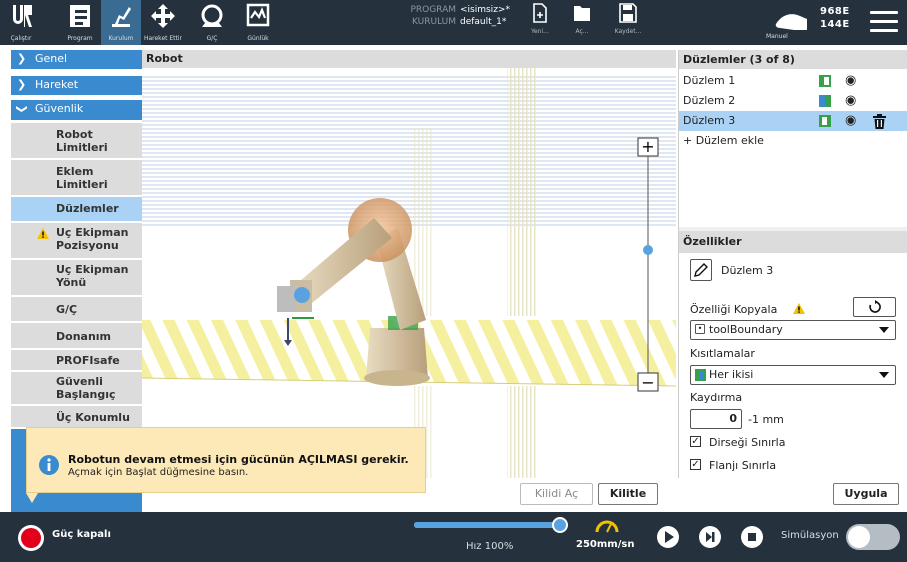 The image size is (907, 562). I want to click on speed-slider-handle, so click(560, 525).